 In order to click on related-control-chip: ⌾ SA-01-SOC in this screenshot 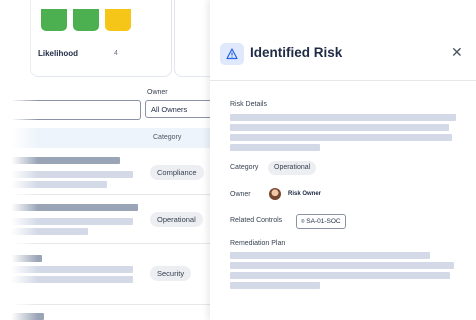, I will do `click(321, 221)`.